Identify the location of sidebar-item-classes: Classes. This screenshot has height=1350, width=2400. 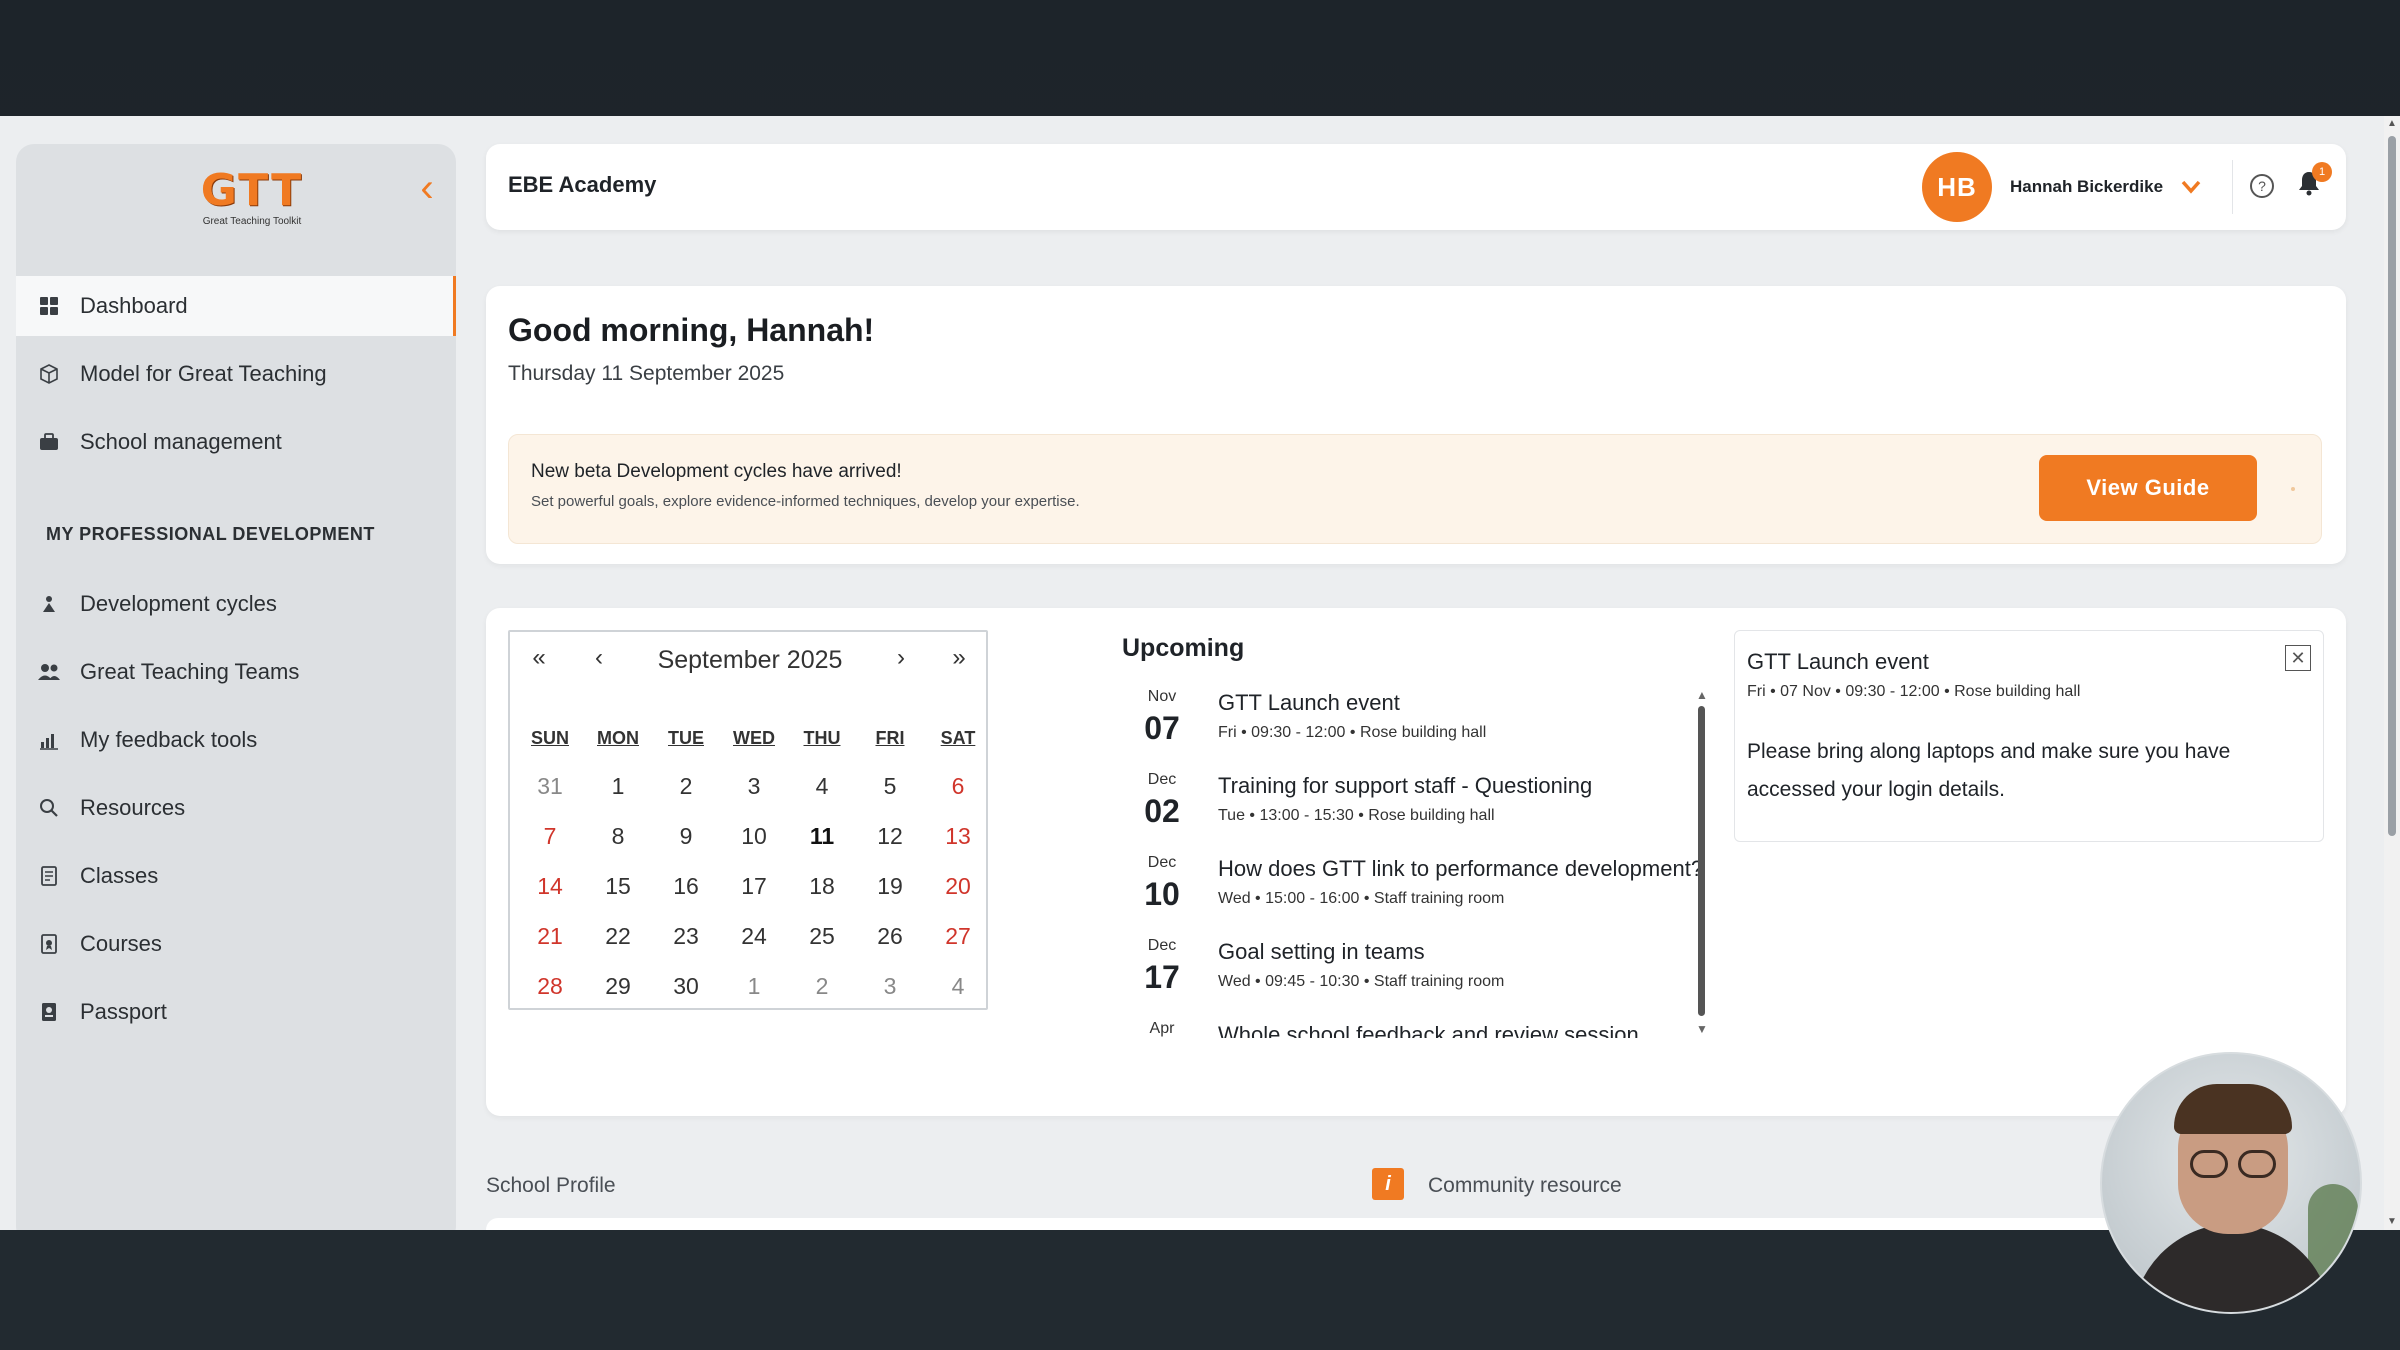
(236, 876).